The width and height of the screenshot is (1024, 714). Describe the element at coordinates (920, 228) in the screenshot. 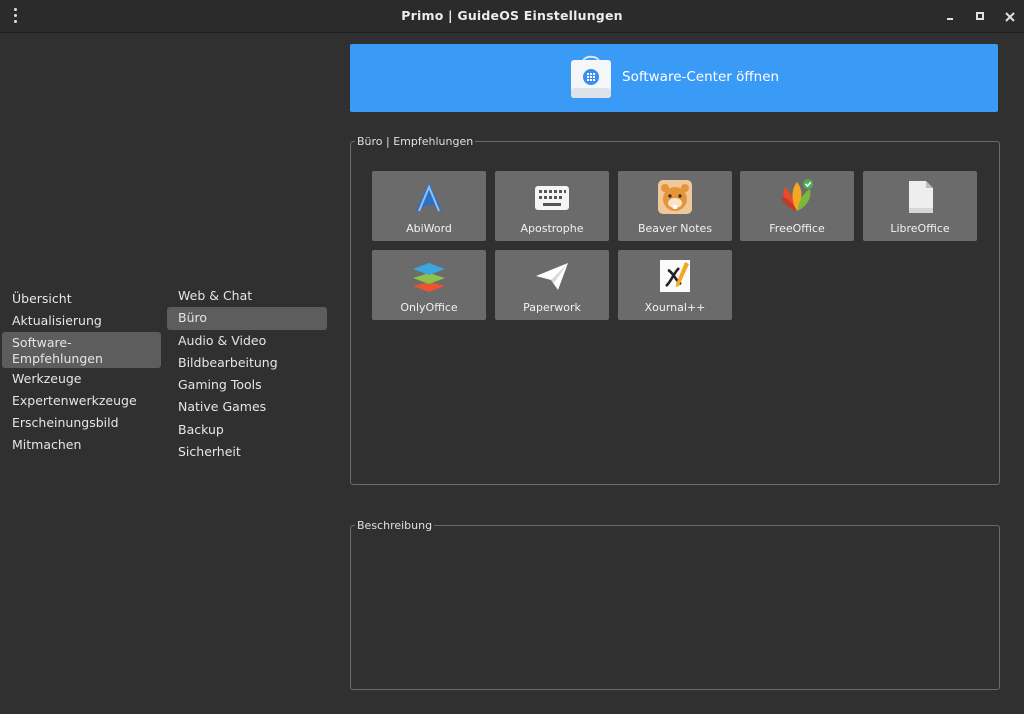

I see `app-label: LibreOffice` at that location.